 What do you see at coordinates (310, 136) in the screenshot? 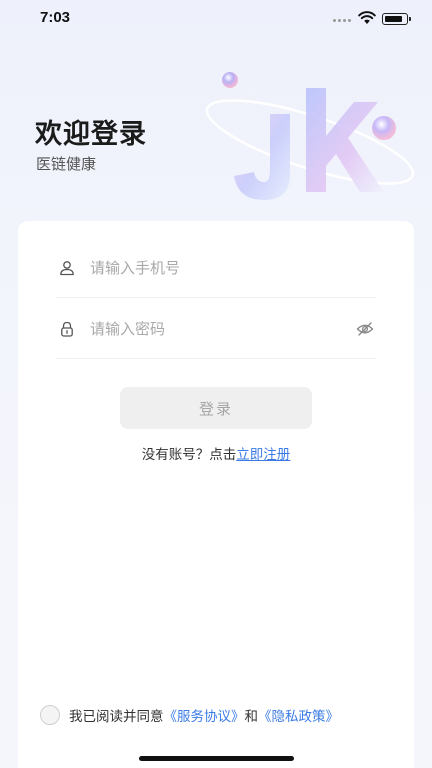
I see `decorative-logo` at bounding box center [310, 136].